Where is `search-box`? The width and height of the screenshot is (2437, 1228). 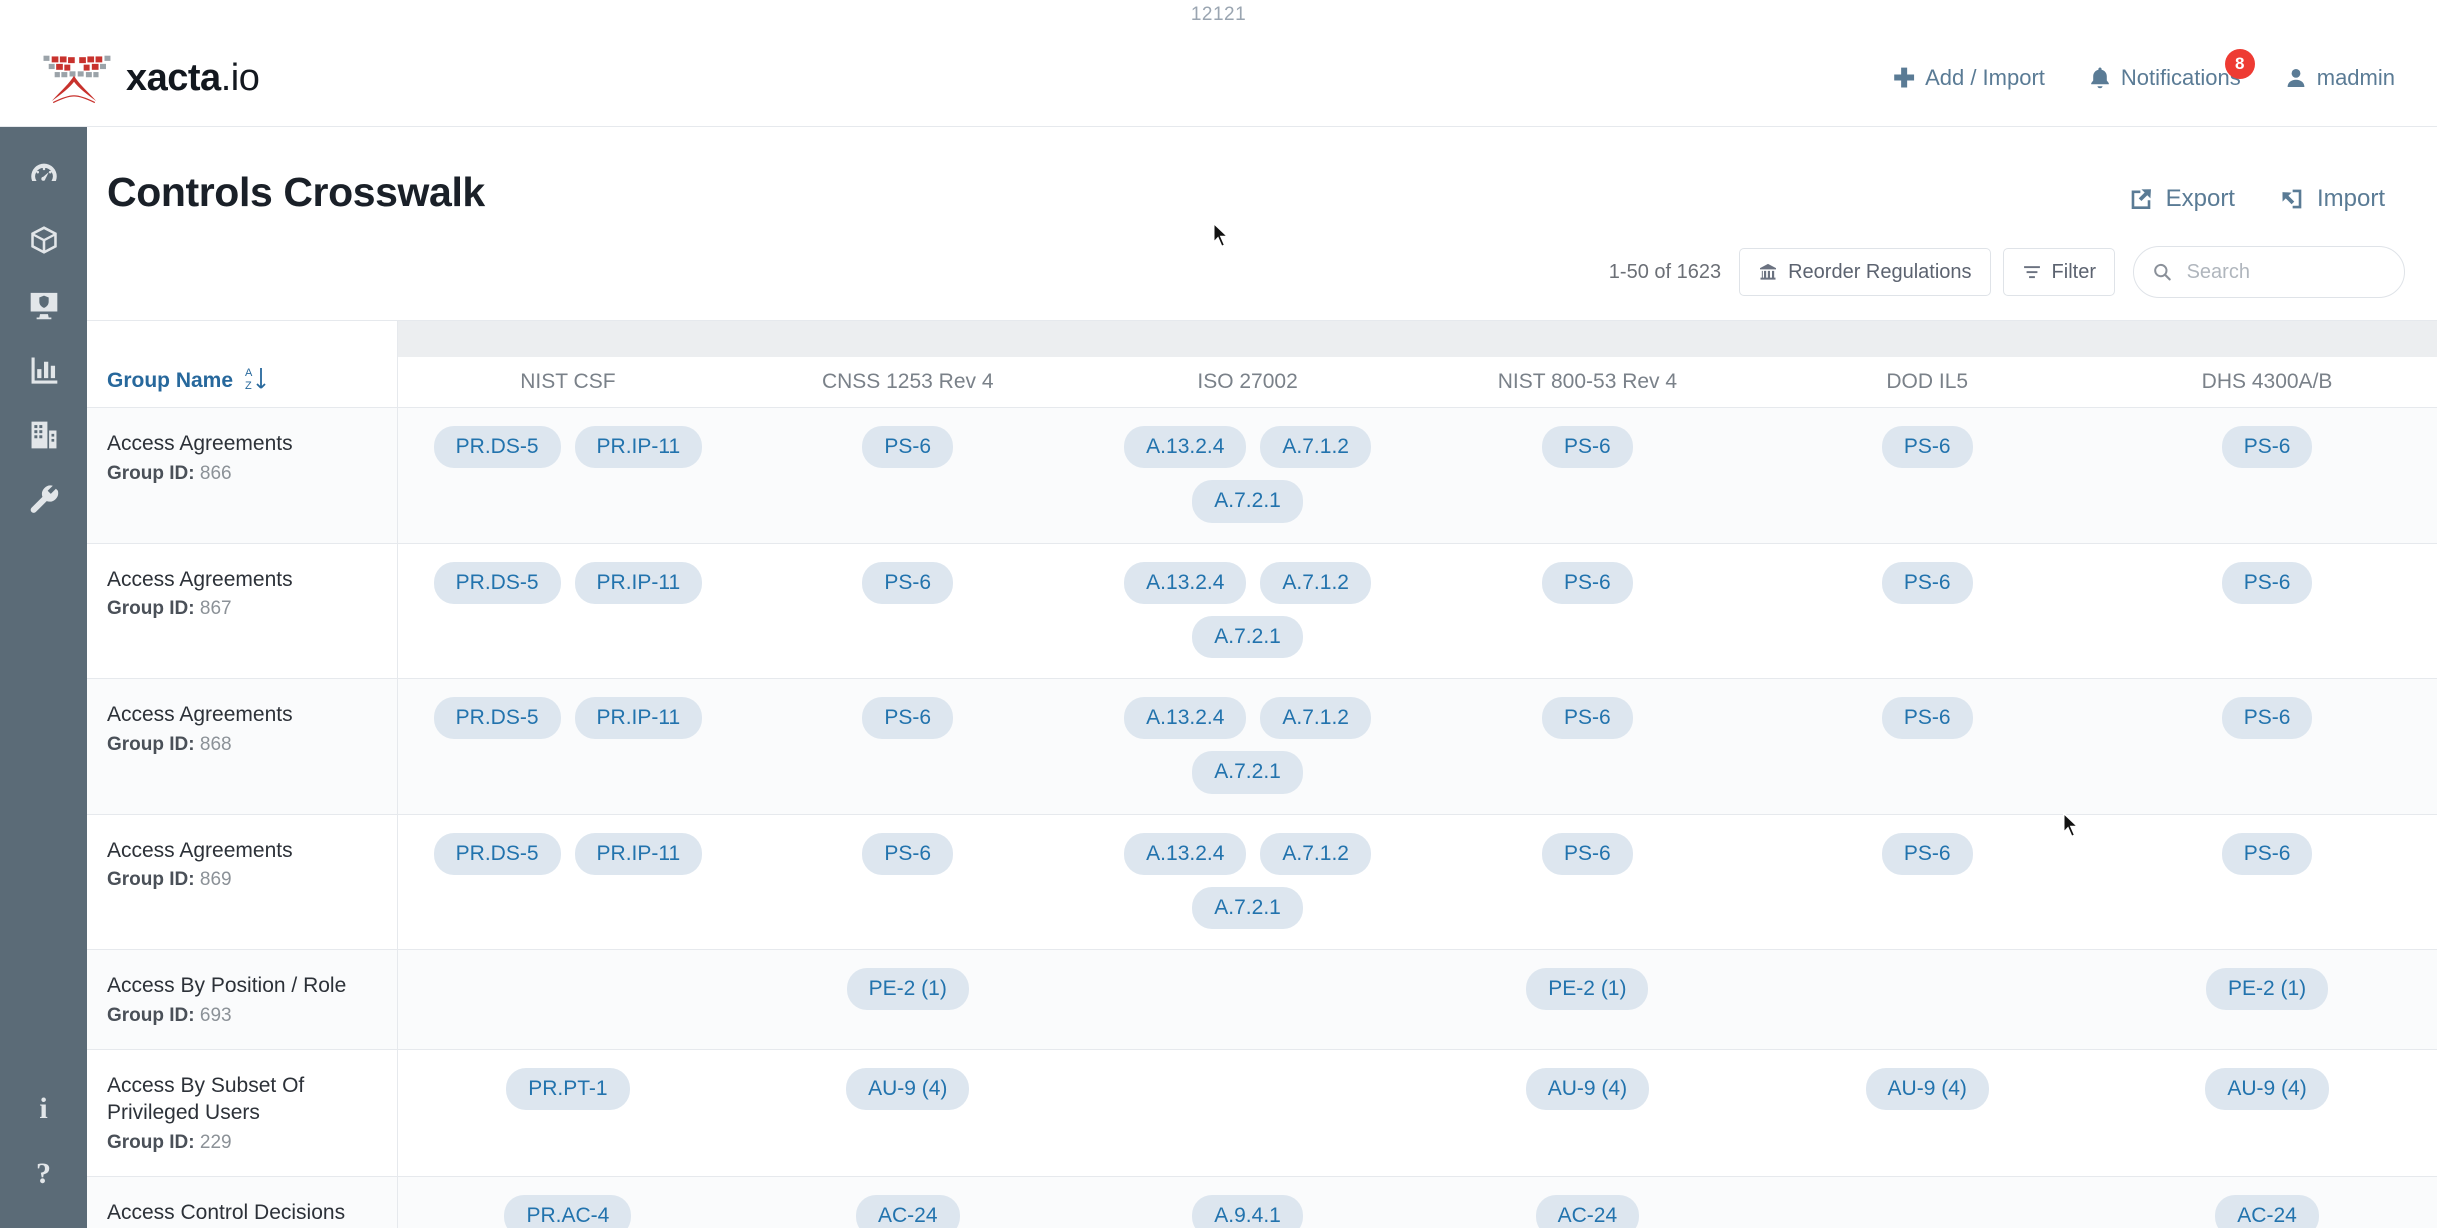 search-box is located at coordinates (2269, 272).